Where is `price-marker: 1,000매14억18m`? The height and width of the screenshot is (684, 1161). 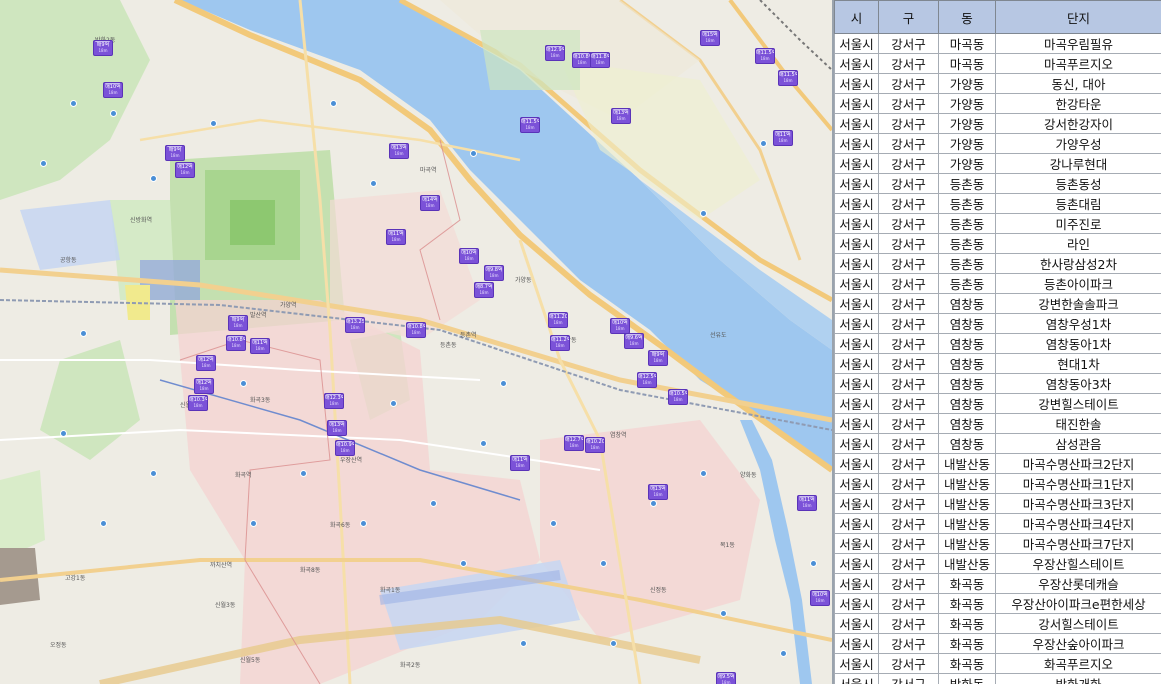
price-marker: 1,000매14억18m is located at coordinates (430, 203).